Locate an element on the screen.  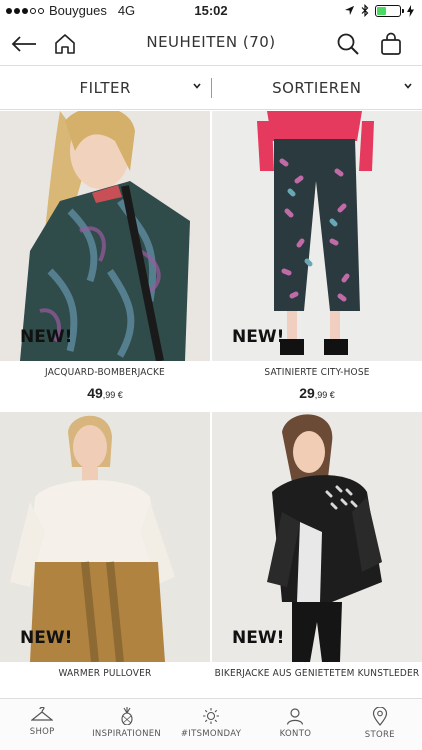
sort-label: SORTIEREN is located at coordinates (317, 88).